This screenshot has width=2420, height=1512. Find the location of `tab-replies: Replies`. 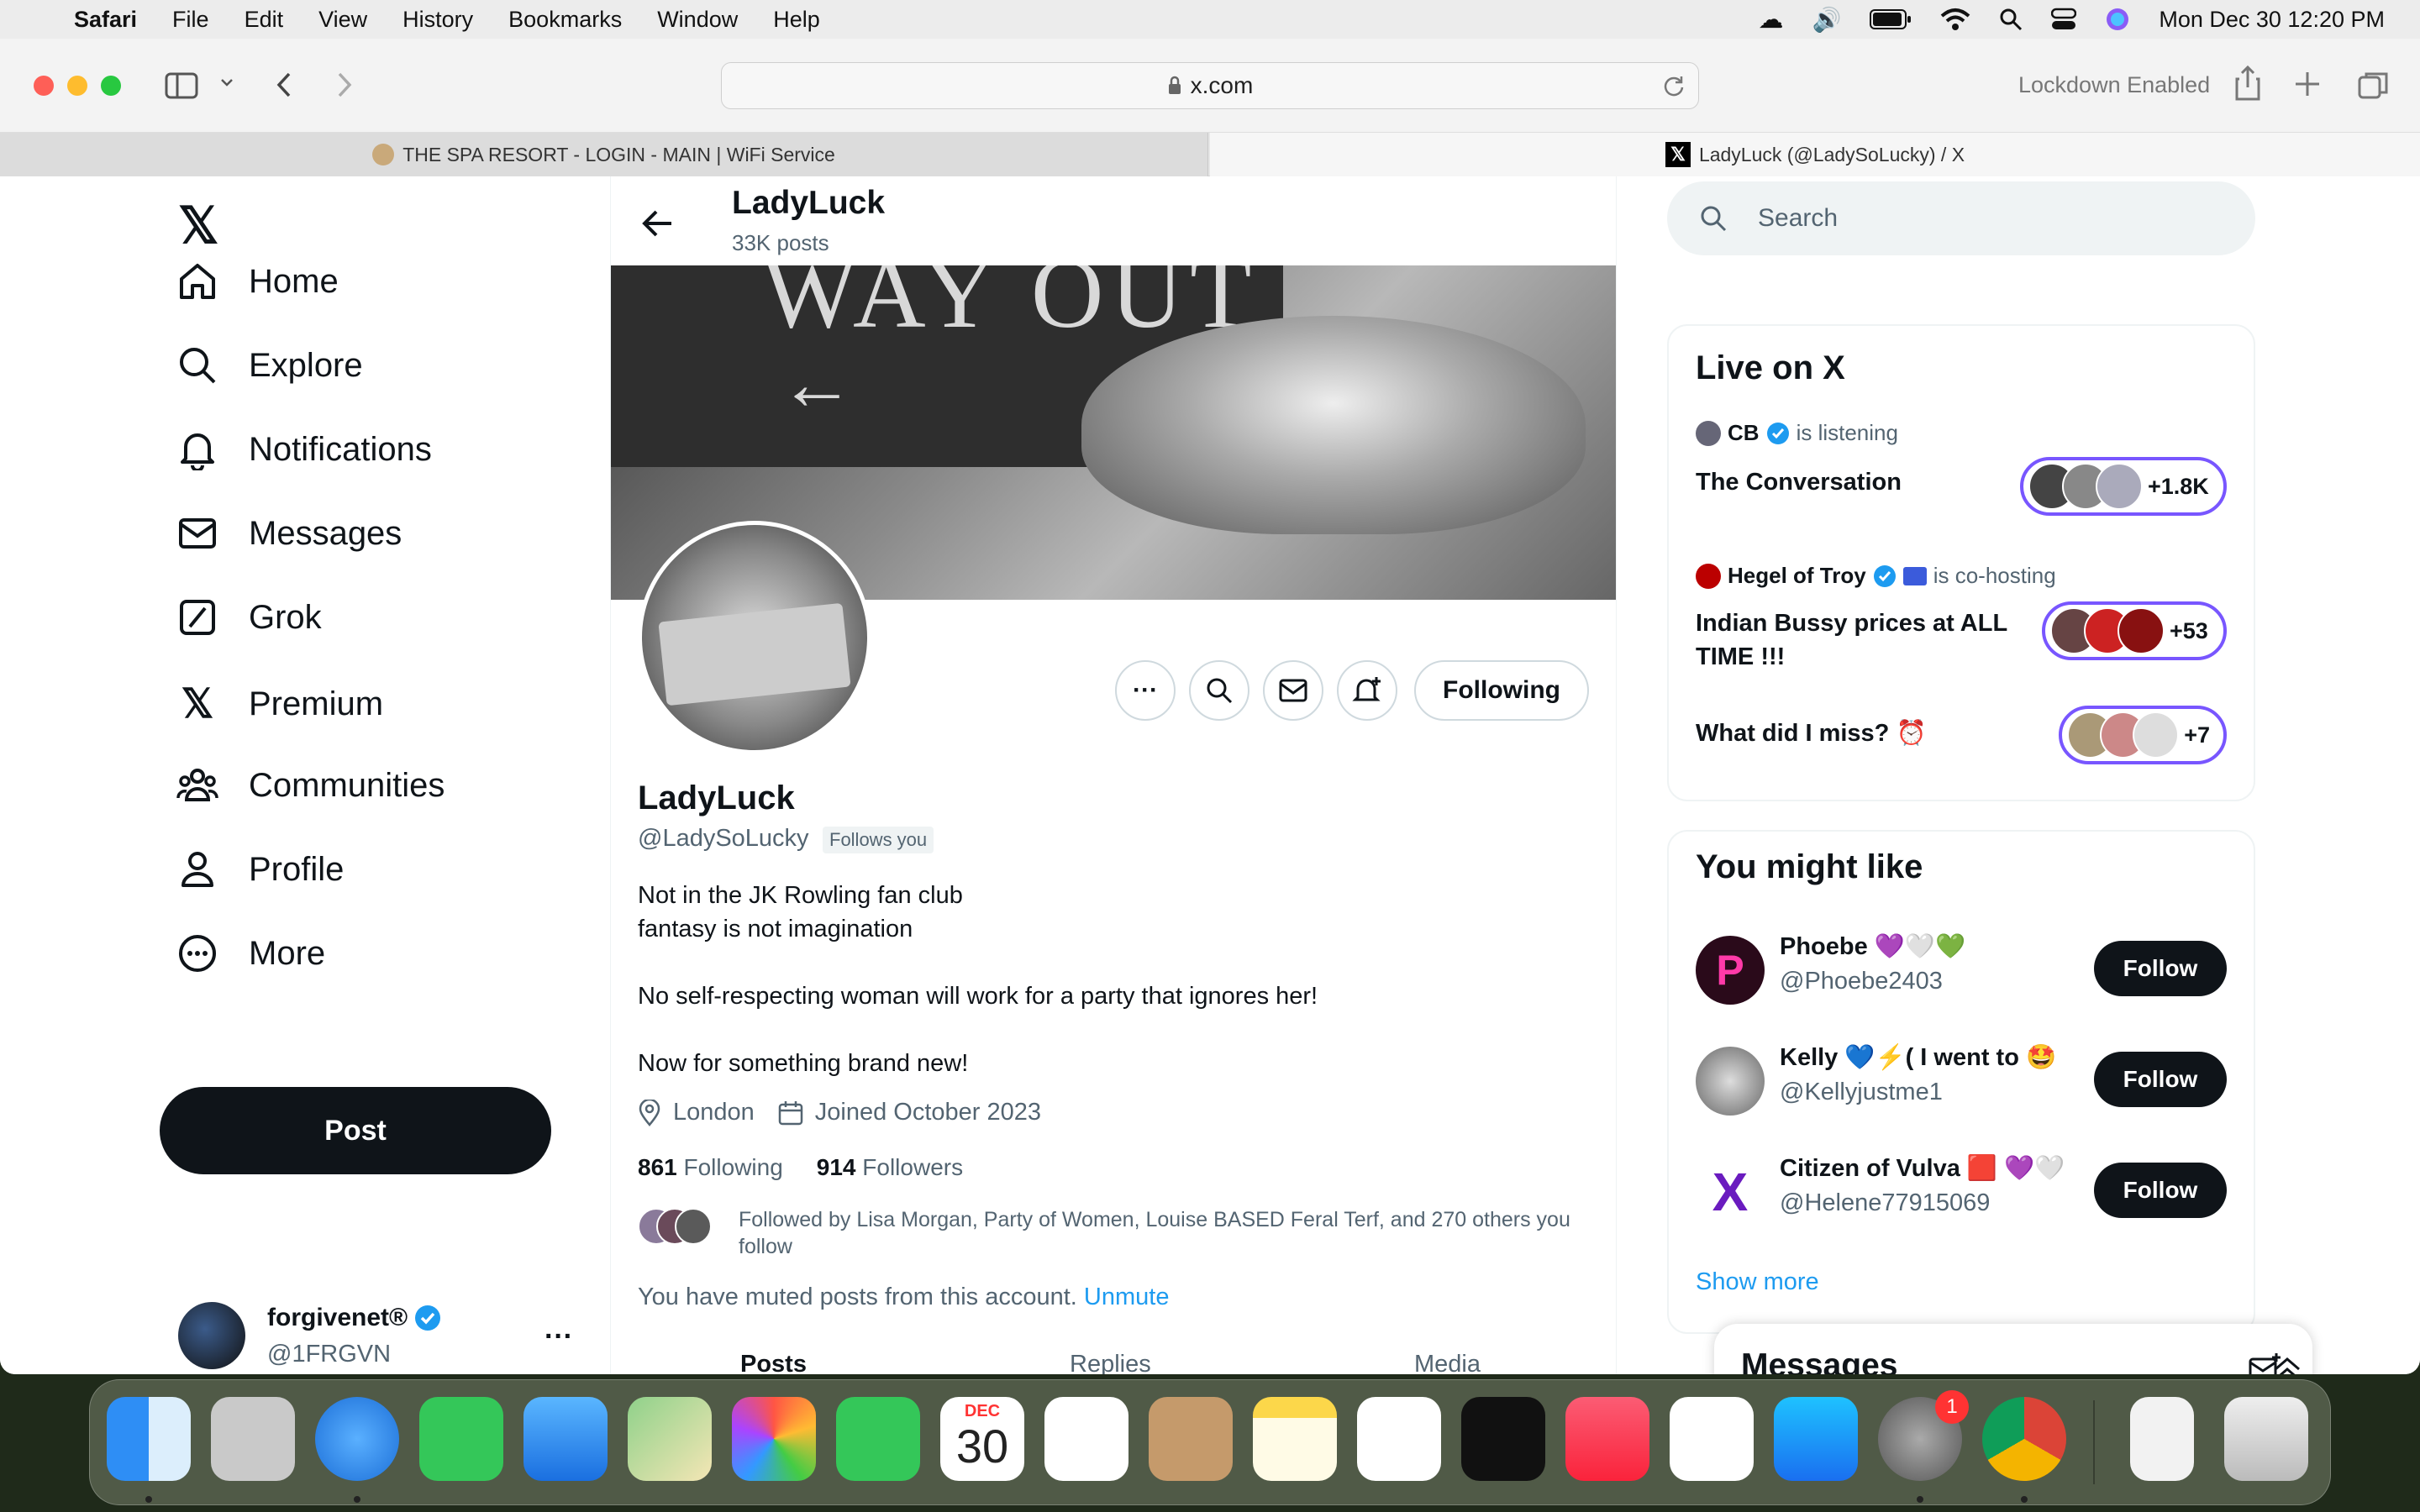

tab-replies: Replies is located at coordinates (1110, 1362).